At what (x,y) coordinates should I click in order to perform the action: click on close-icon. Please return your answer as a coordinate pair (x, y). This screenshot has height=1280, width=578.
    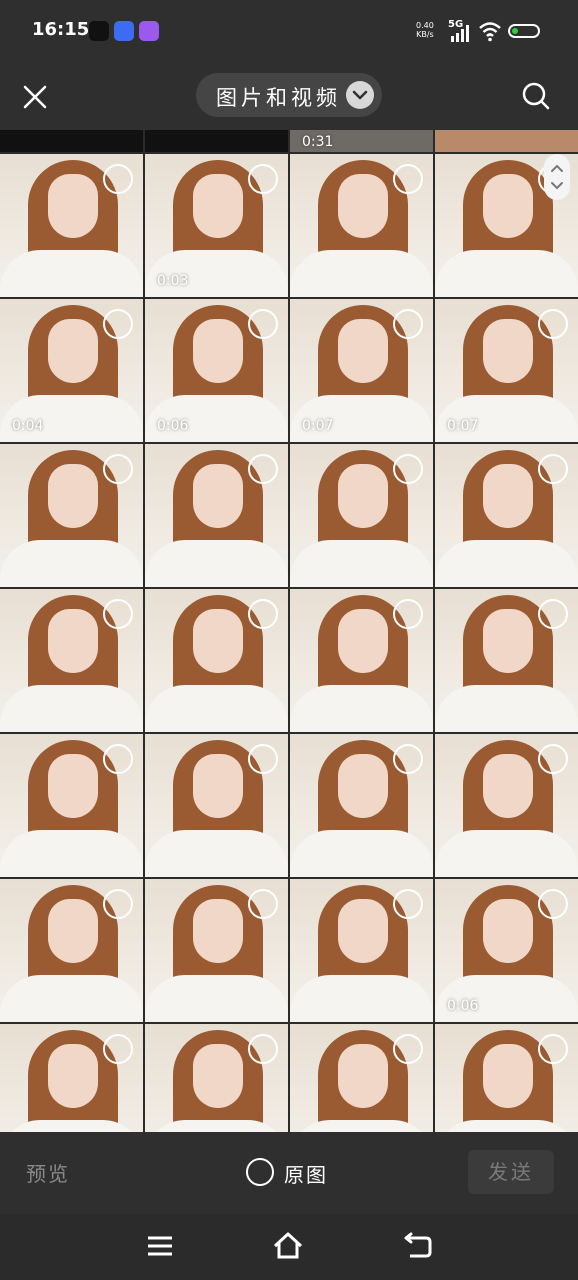
    Looking at the image, I should click on (35, 97).